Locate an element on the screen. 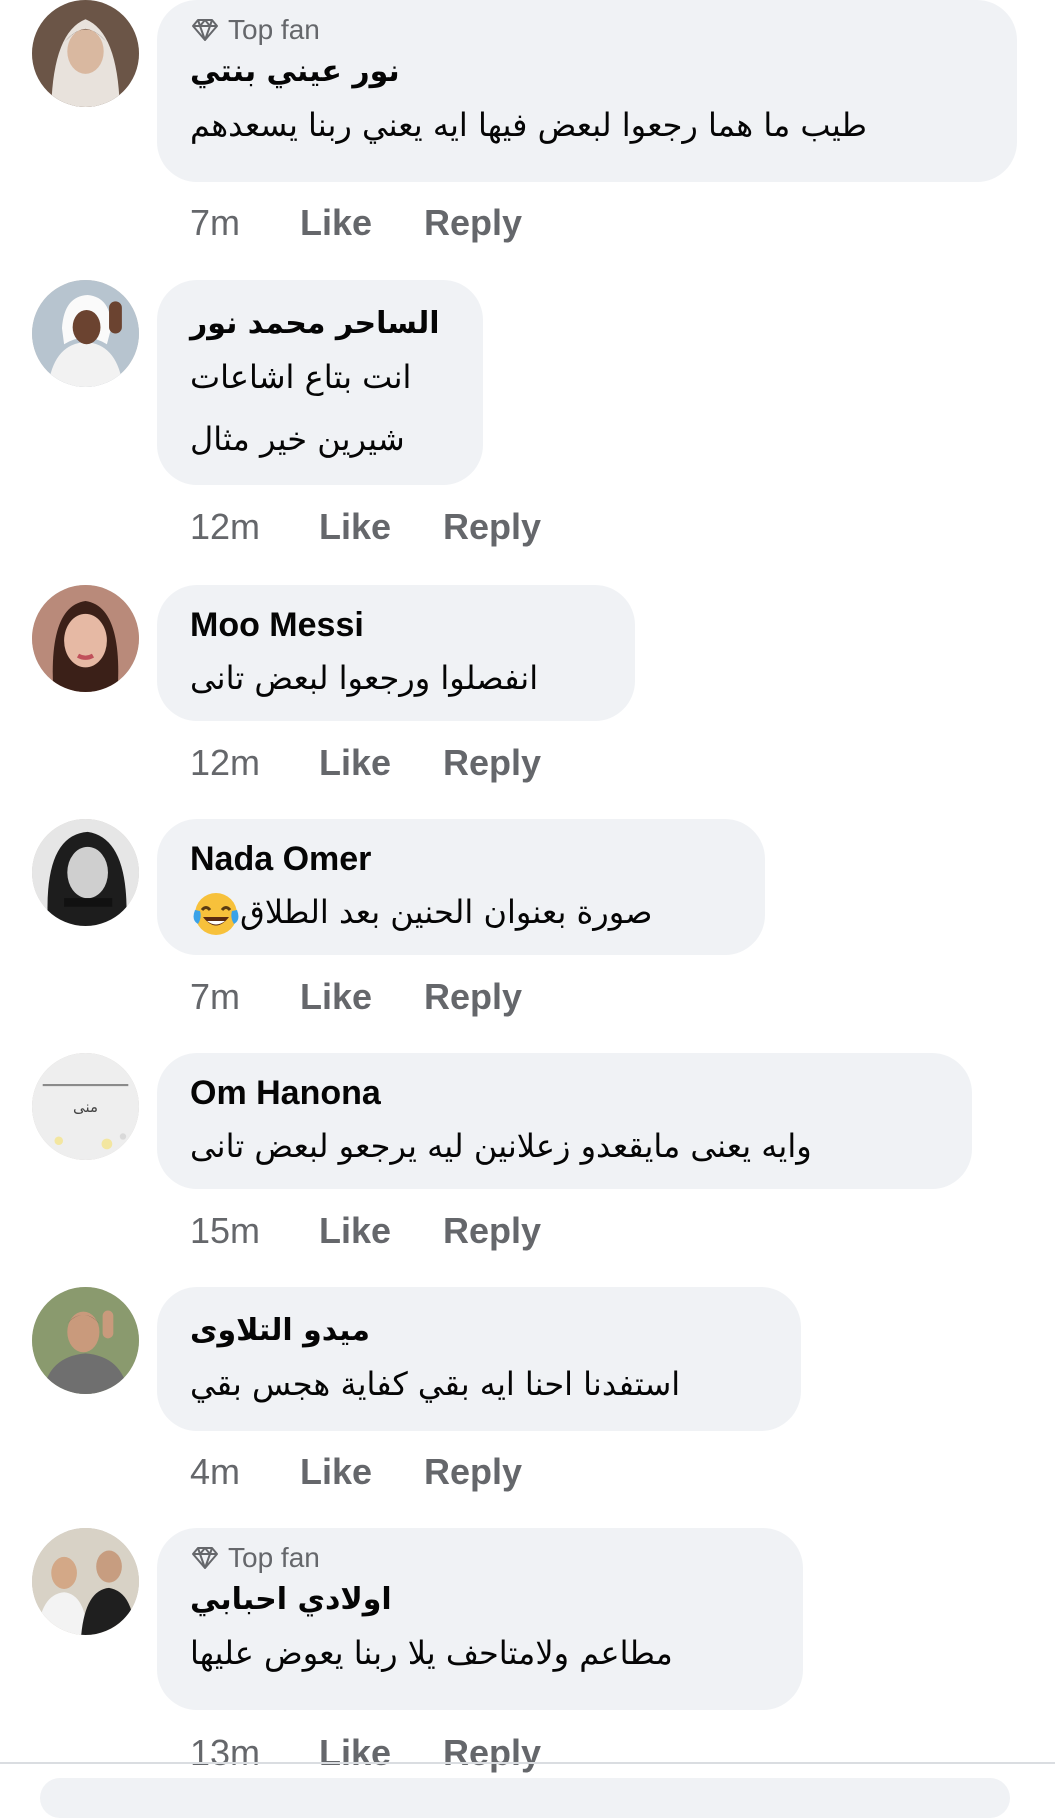  comment-text: مطاعم ولامتاحف يلا ربنا يعوض عليها is located at coordinates (480, 1653).